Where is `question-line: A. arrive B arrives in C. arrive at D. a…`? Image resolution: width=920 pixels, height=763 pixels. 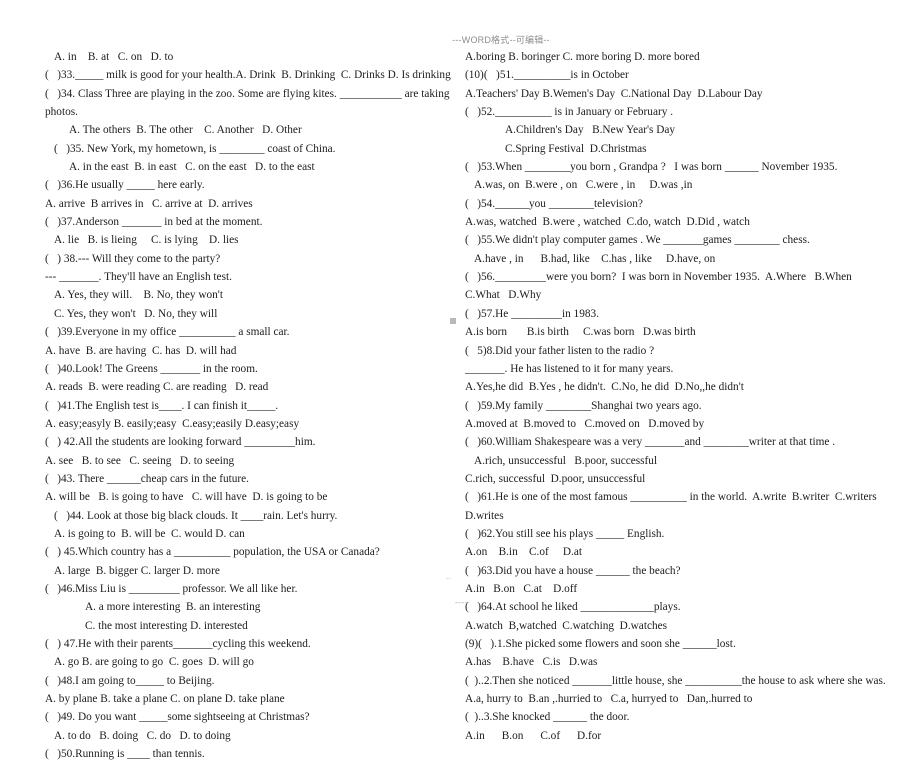
question-line: A. arrive B arrives in C. arrive at D. a… is located at coordinates (149, 203).